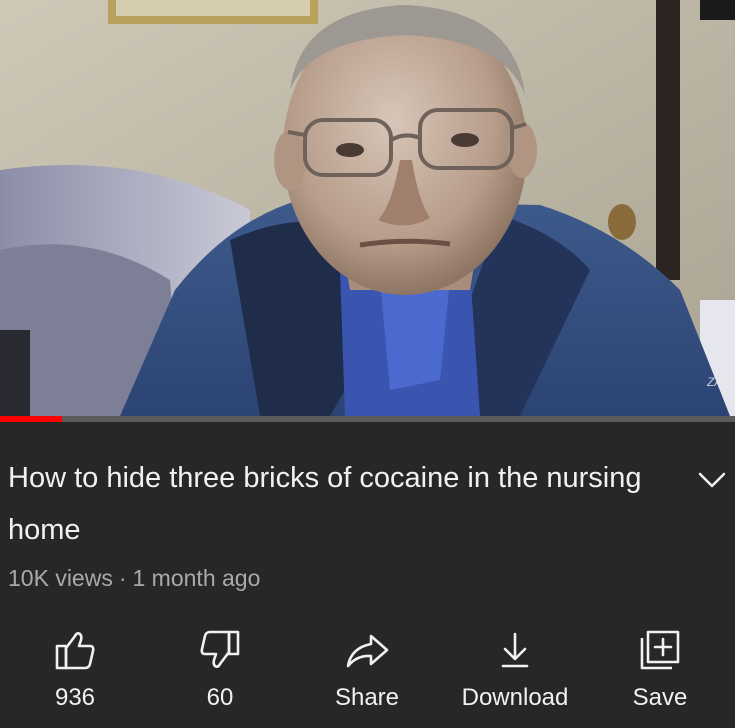  What do you see at coordinates (220, 697) in the screenshot?
I see `dislike-count: 60` at bounding box center [220, 697].